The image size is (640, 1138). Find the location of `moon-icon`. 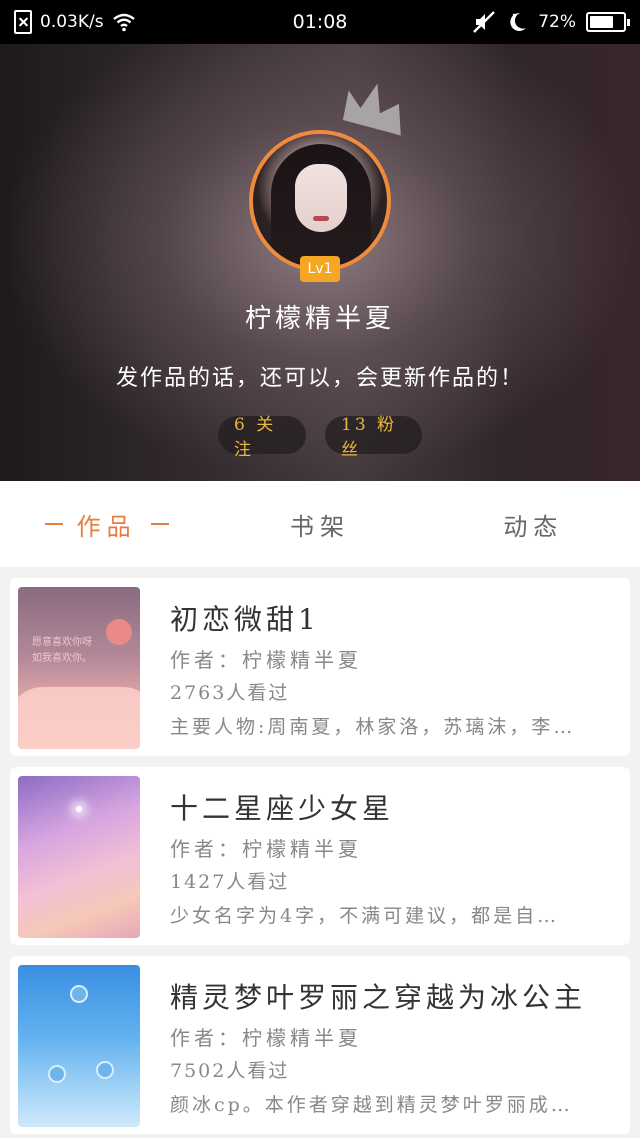

moon-icon is located at coordinates (518, 21).